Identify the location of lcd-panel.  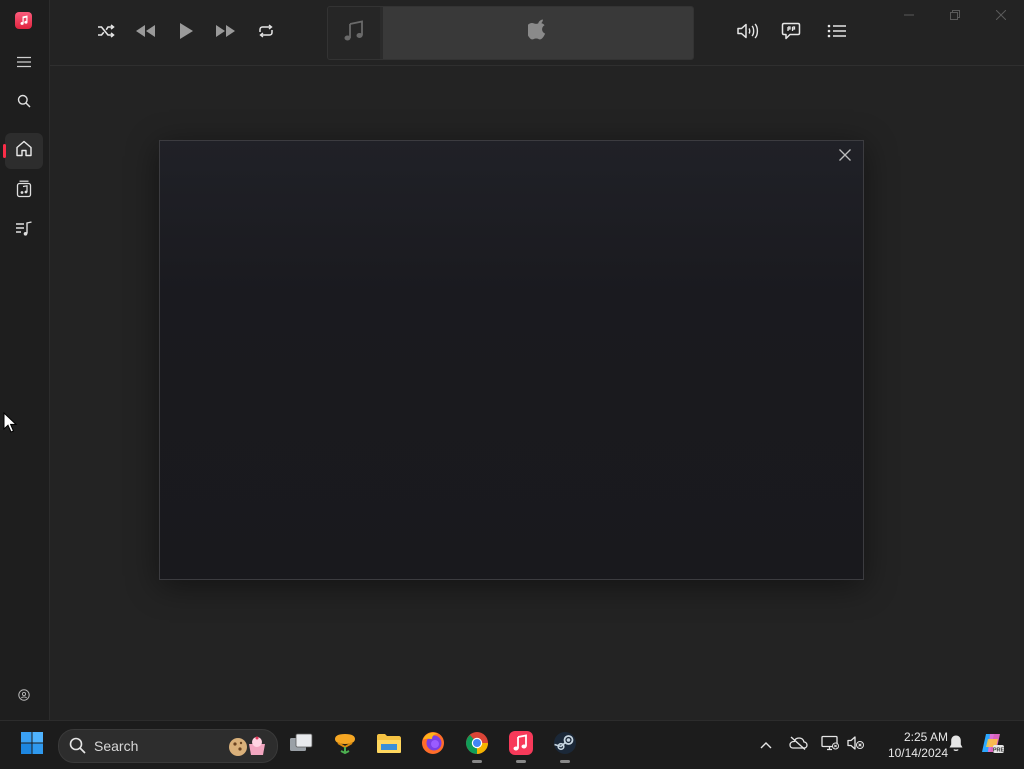
(538, 33).